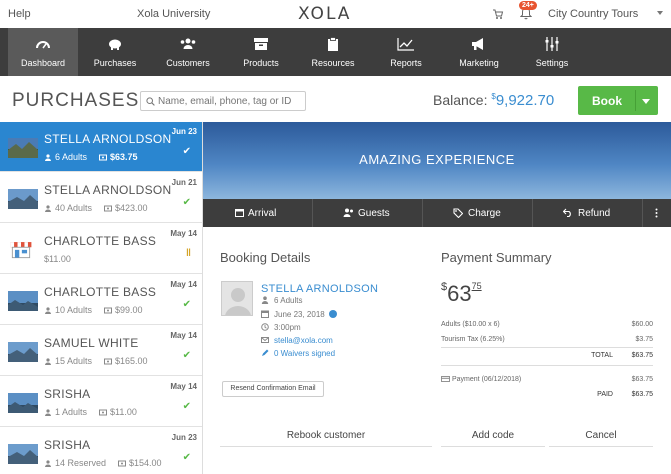  What do you see at coordinates (131, 361) in the screenshot?
I see `purchase-amount: $165.00` at bounding box center [131, 361].